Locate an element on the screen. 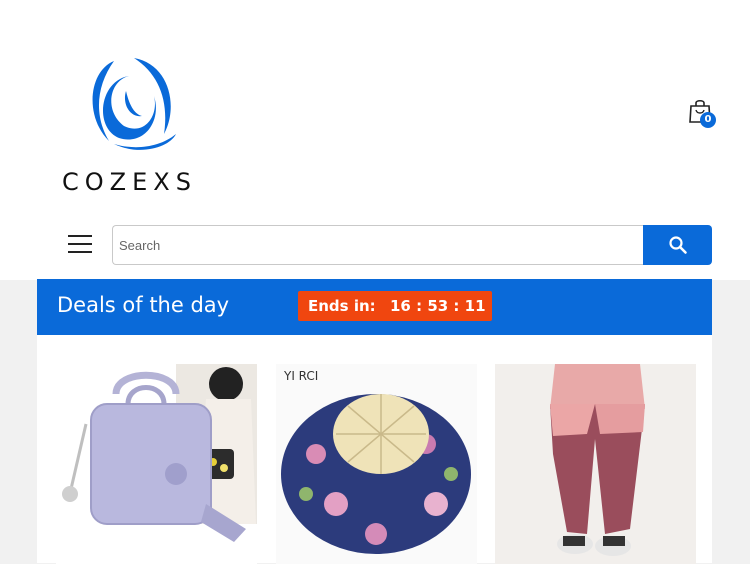 This screenshot has width=750, height=564. countdown-timer: Ends in: 16 : 53 : 11 is located at coordinates (395, 306).